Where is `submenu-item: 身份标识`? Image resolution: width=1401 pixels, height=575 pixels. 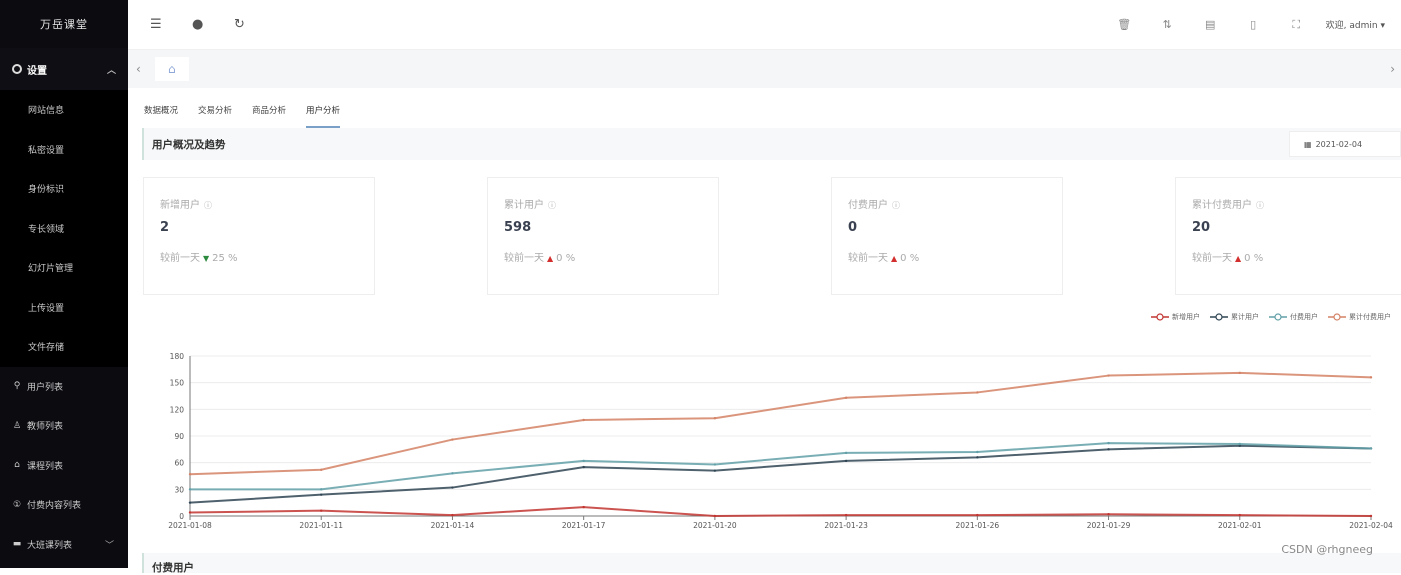
submenu-item: 身份标识 is located at coordinates (64, 189).